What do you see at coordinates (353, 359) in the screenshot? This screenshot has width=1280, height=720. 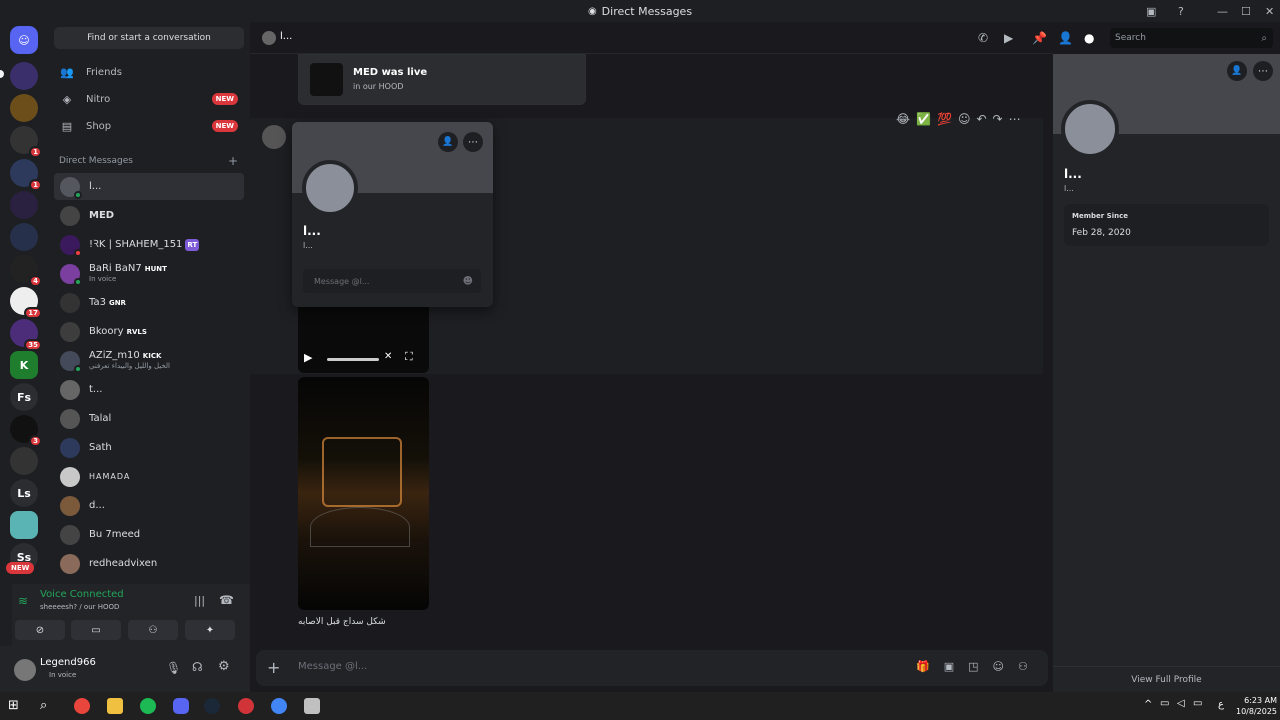 I see `seek-bar` at bounding box center [353, 359].